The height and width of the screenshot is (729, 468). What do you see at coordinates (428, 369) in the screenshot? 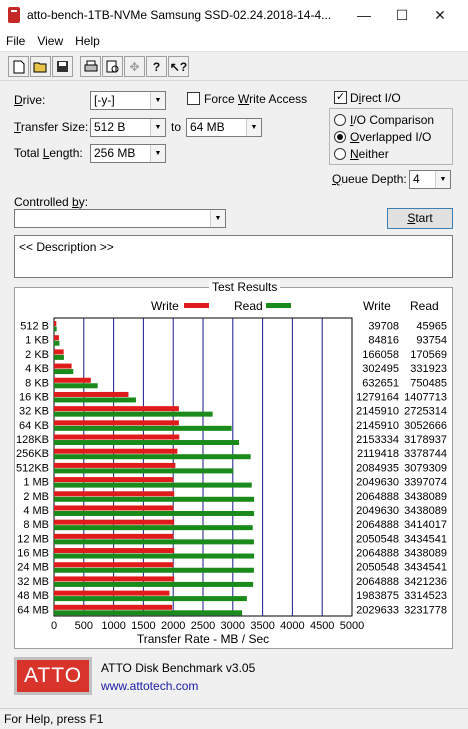
I see `read-value-label: 331923` at bounding box center [428, 369].